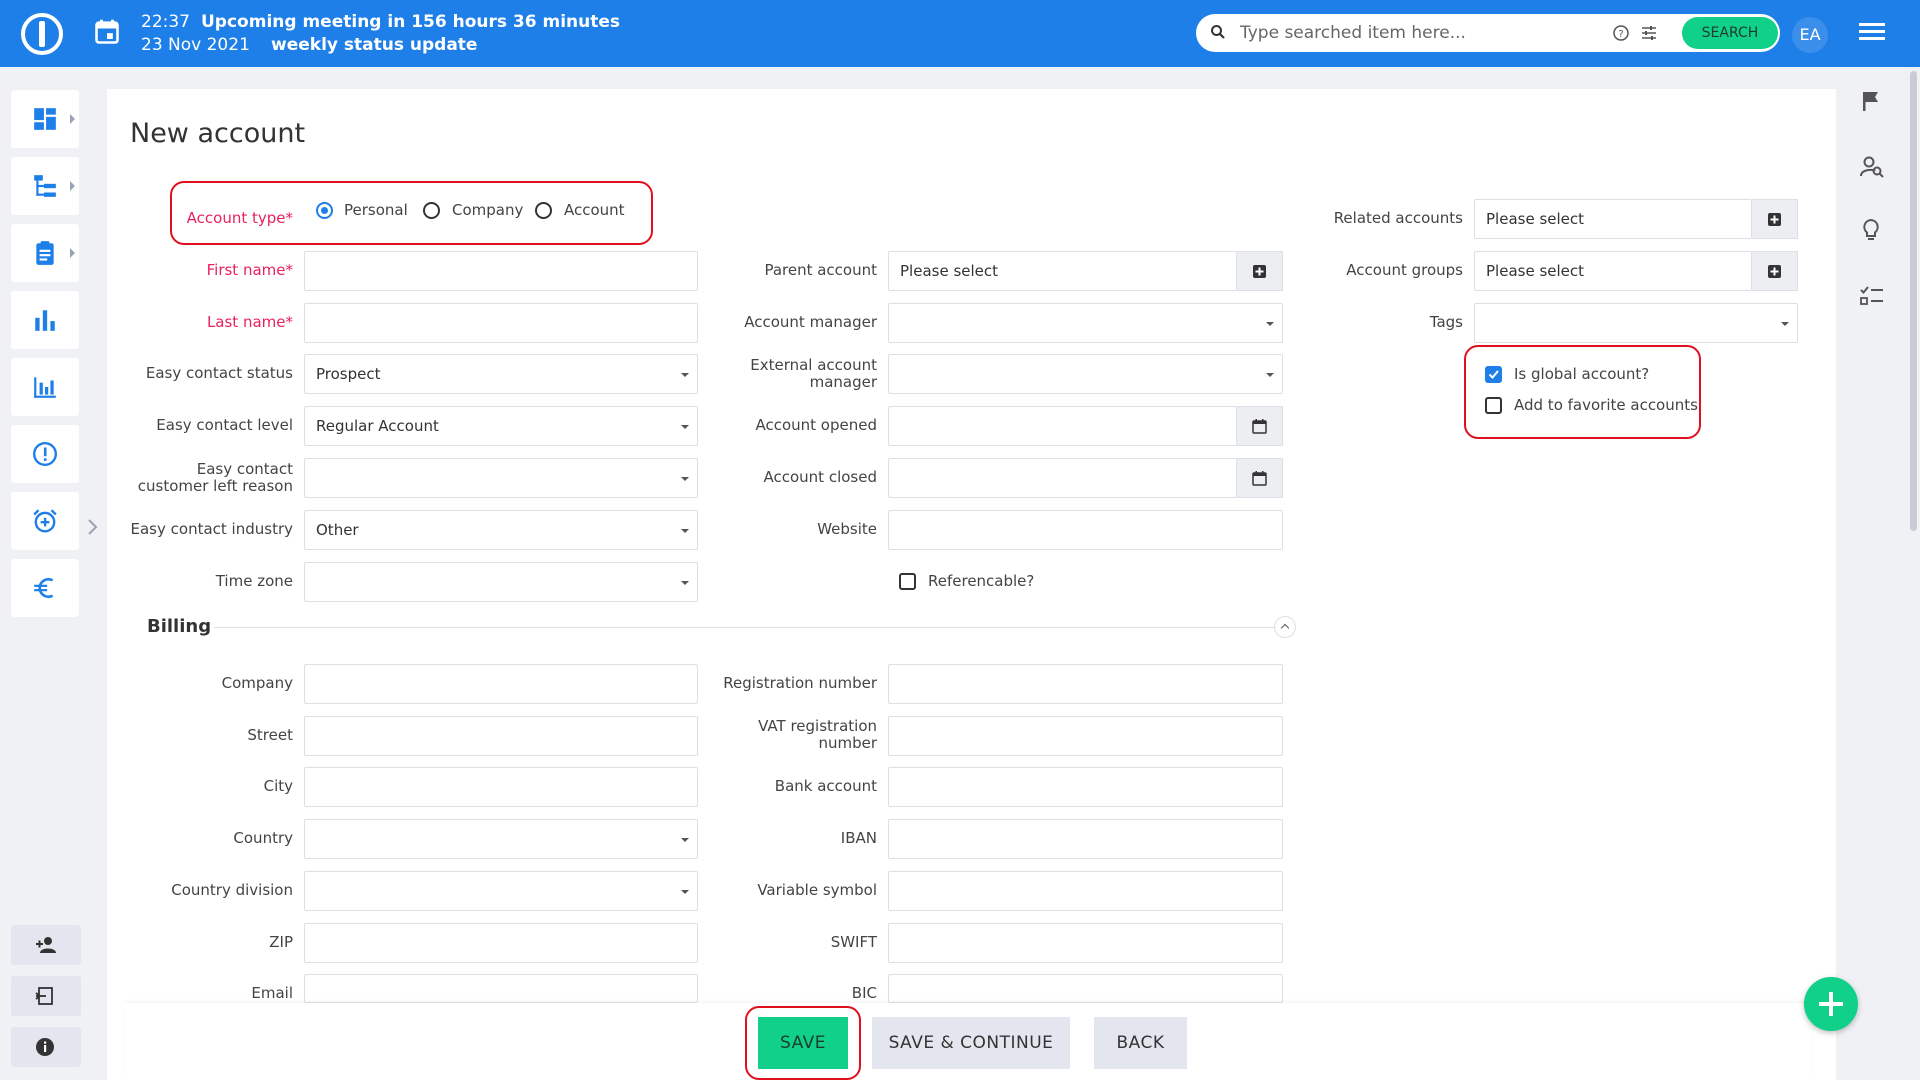  I want to click on nav-analytics, so click(45, 387).